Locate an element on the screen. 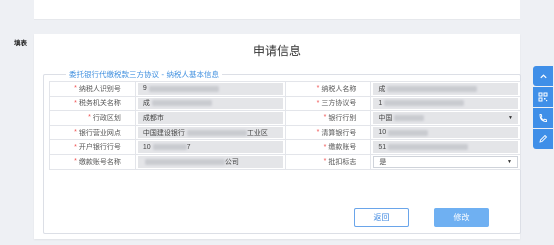  bank-code-field: 10 7 is located at coordinates (210, 147).